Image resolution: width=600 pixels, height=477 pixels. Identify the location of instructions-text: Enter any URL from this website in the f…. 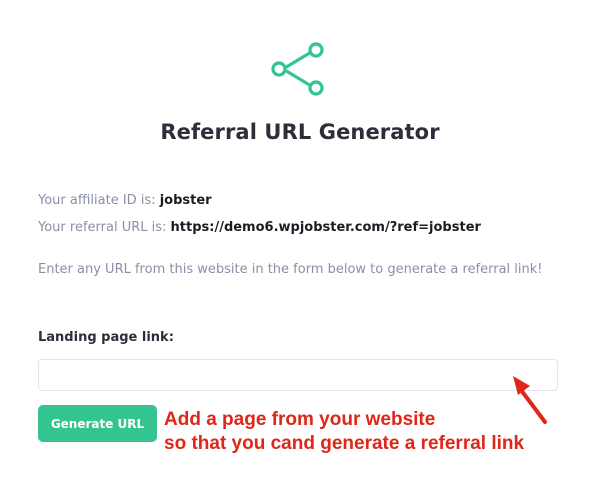
(290, 269).